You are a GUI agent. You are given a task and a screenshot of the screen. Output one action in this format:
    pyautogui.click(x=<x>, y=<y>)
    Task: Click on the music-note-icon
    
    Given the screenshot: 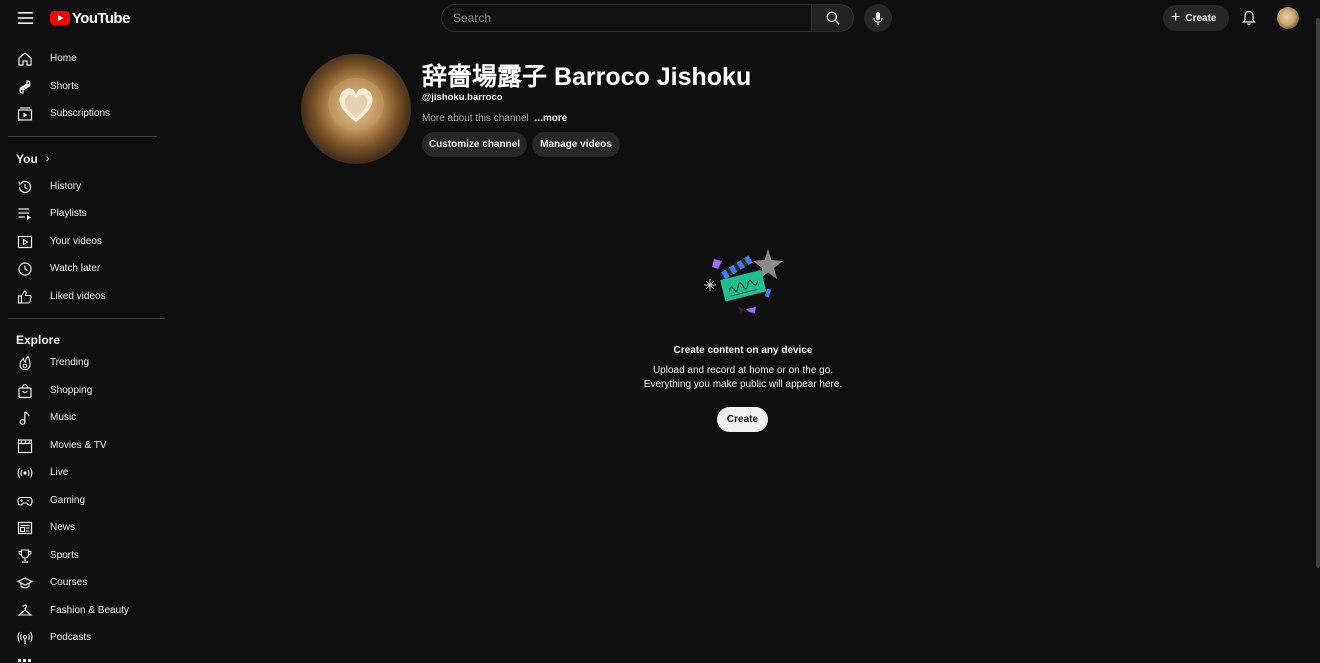 What is the action you would take?
    pyautogui.click(x=24, y=417)
    